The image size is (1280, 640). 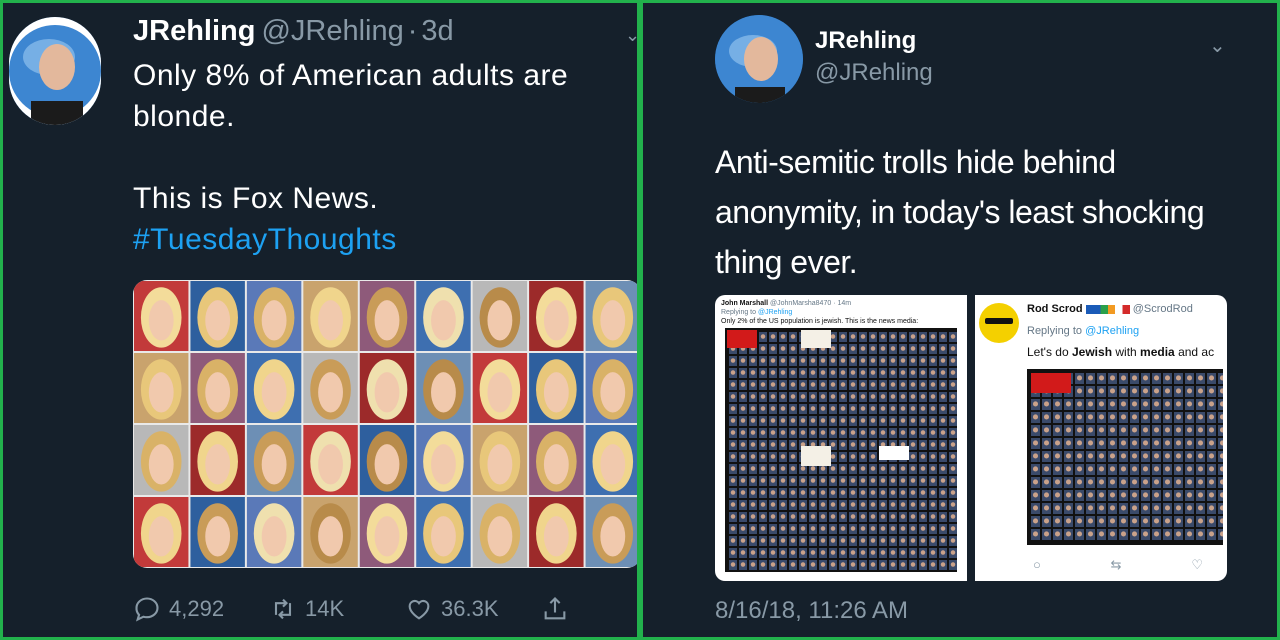 What do you see at coordinates (283, 609) in the screenshot?
I see `retweet-icon` at bounding box center [283, 609].